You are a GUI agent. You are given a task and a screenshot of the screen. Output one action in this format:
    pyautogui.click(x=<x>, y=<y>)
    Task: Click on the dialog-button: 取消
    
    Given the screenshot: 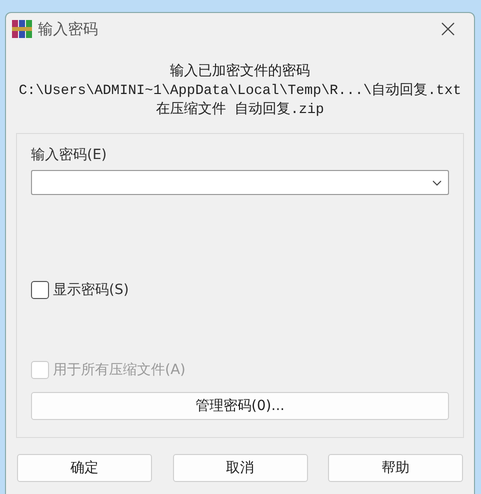 What is the action you would take?
    pyautogui.click(x=240, y=468)
    